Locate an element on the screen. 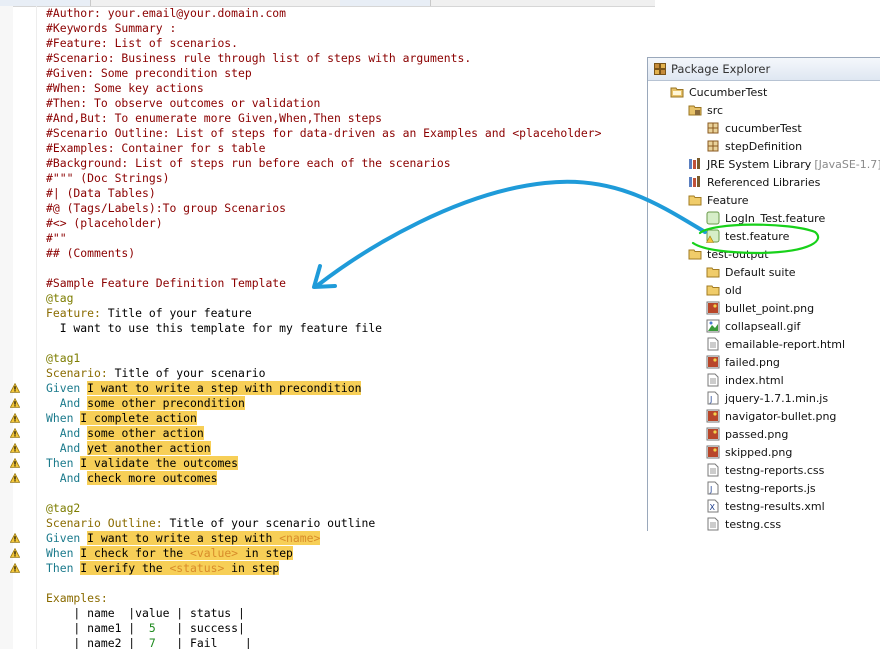 Image resolution: width=880 pixels, height=649 pixels. tree-item: navigator-bullet.png is located at coordinates (764, 416).